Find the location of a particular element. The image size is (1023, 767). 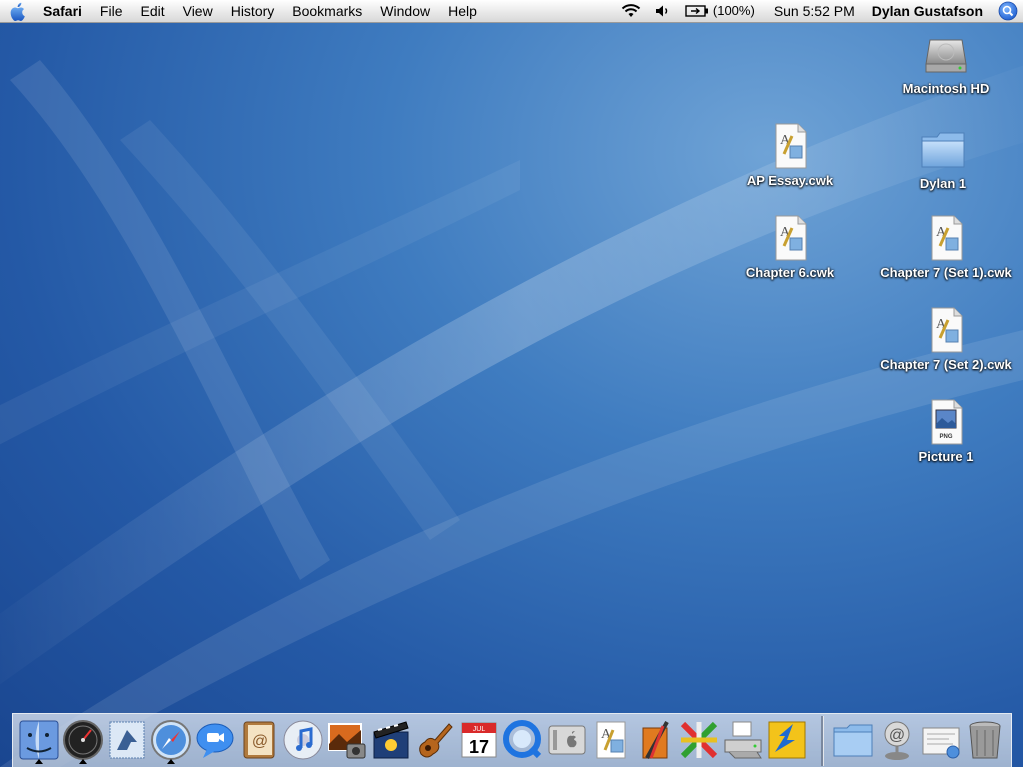

trash-icon is located at coordinates (985, 740).